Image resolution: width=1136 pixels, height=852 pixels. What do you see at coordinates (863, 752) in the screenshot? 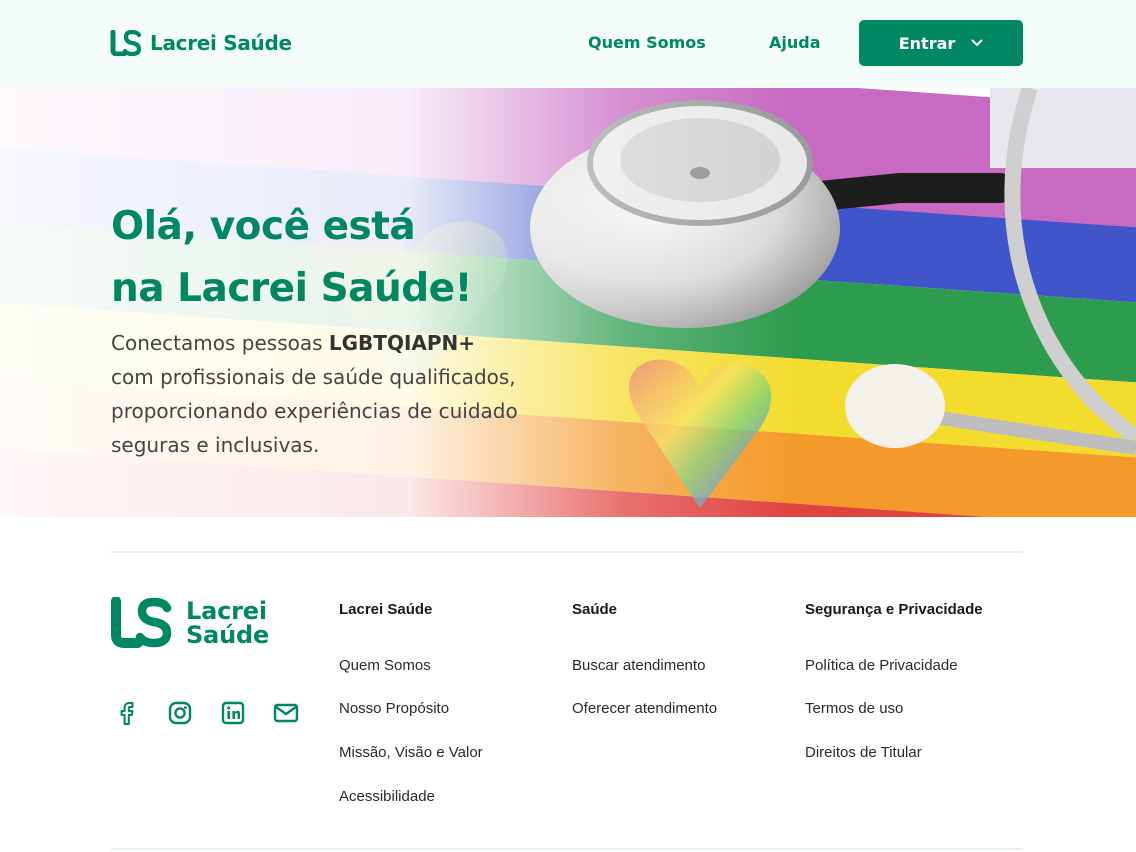
I see `footer-link-holder-rights: Direitos de Titular` at bounding box center [863, 752].